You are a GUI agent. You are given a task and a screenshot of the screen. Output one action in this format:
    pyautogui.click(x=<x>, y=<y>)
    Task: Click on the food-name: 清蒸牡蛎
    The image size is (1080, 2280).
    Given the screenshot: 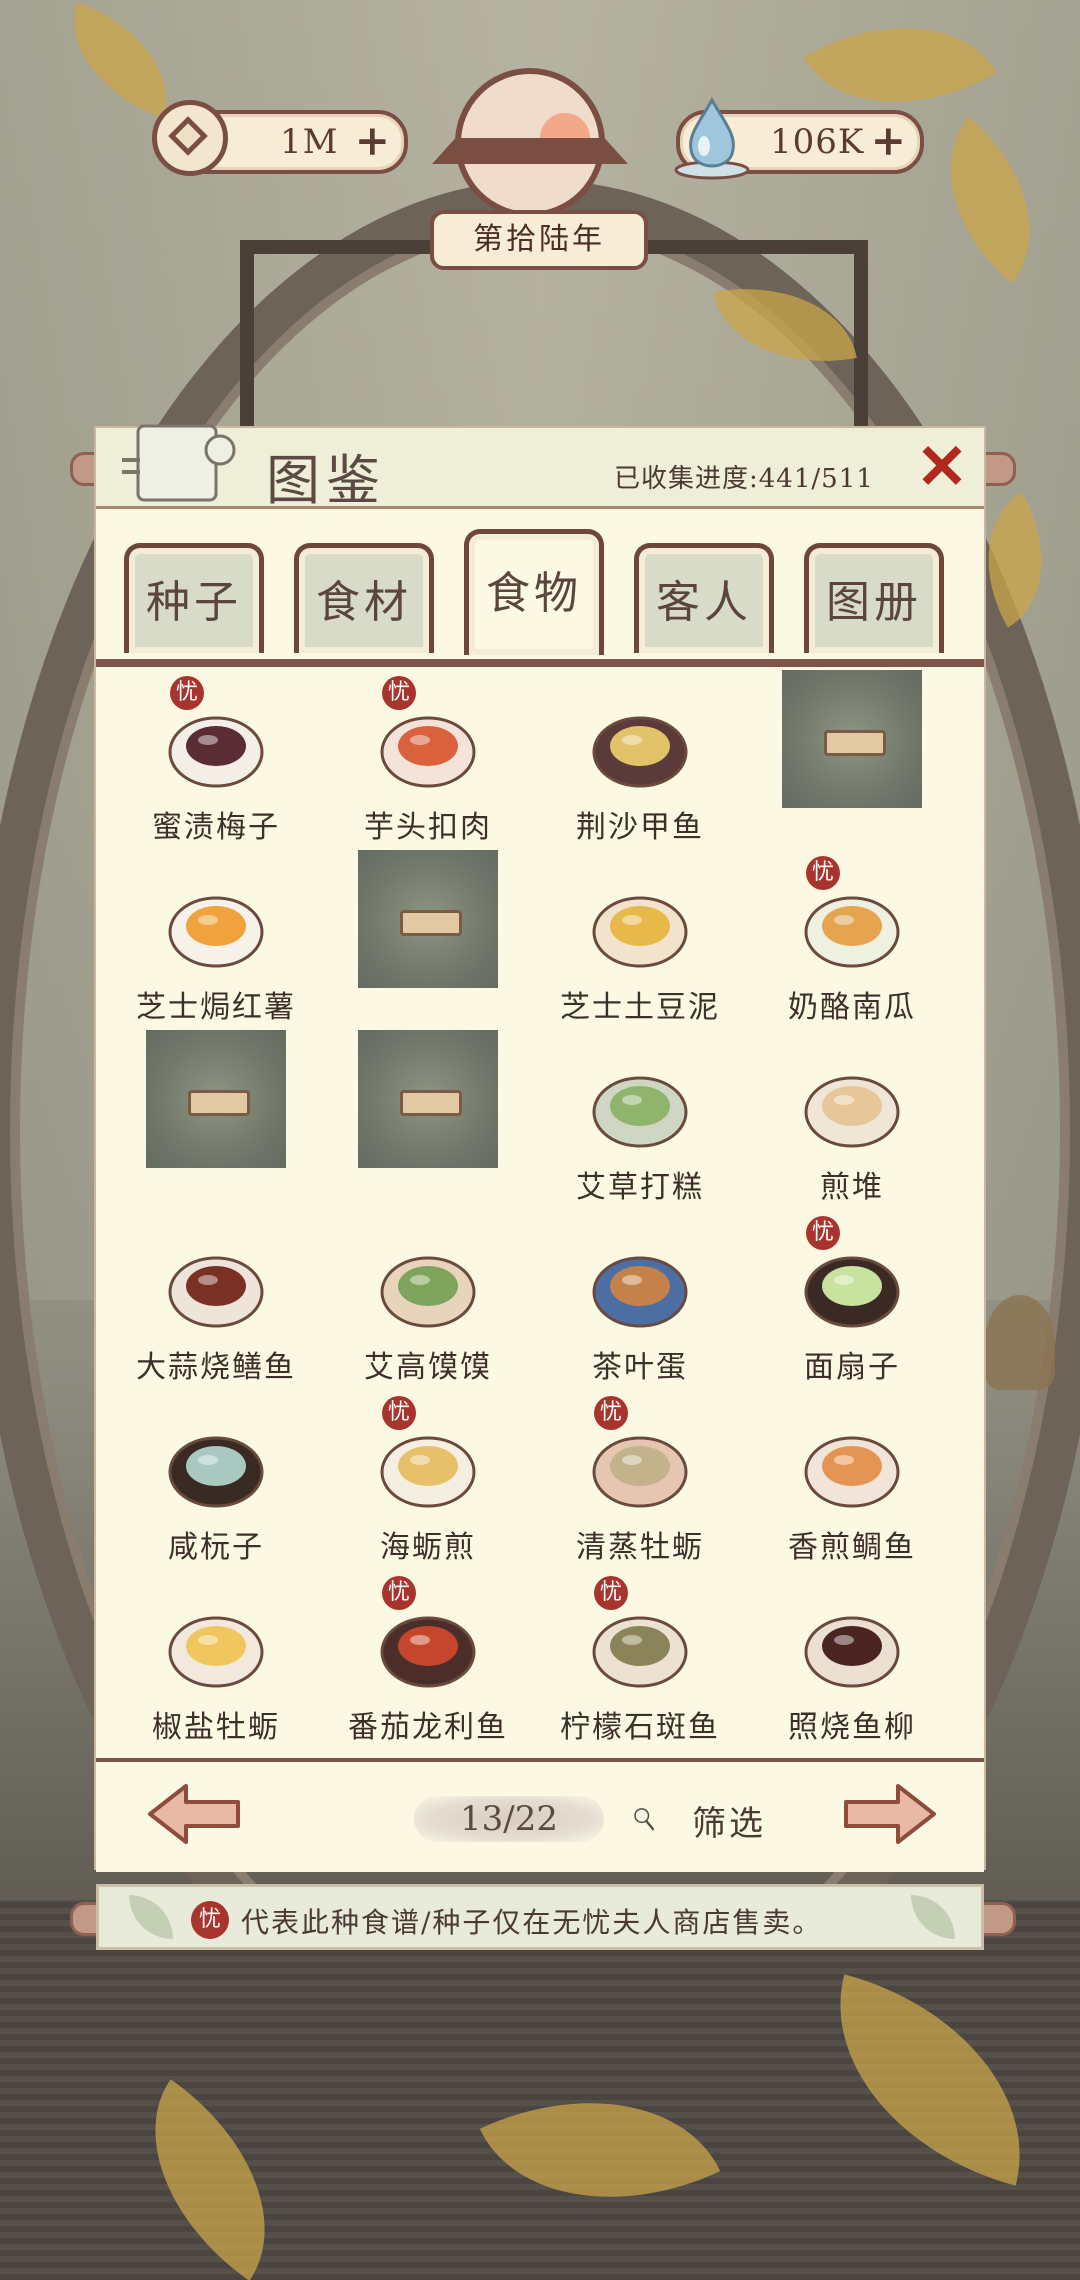 What is the action you would take?
    pyautogui.click(x=640, y=1547)
    